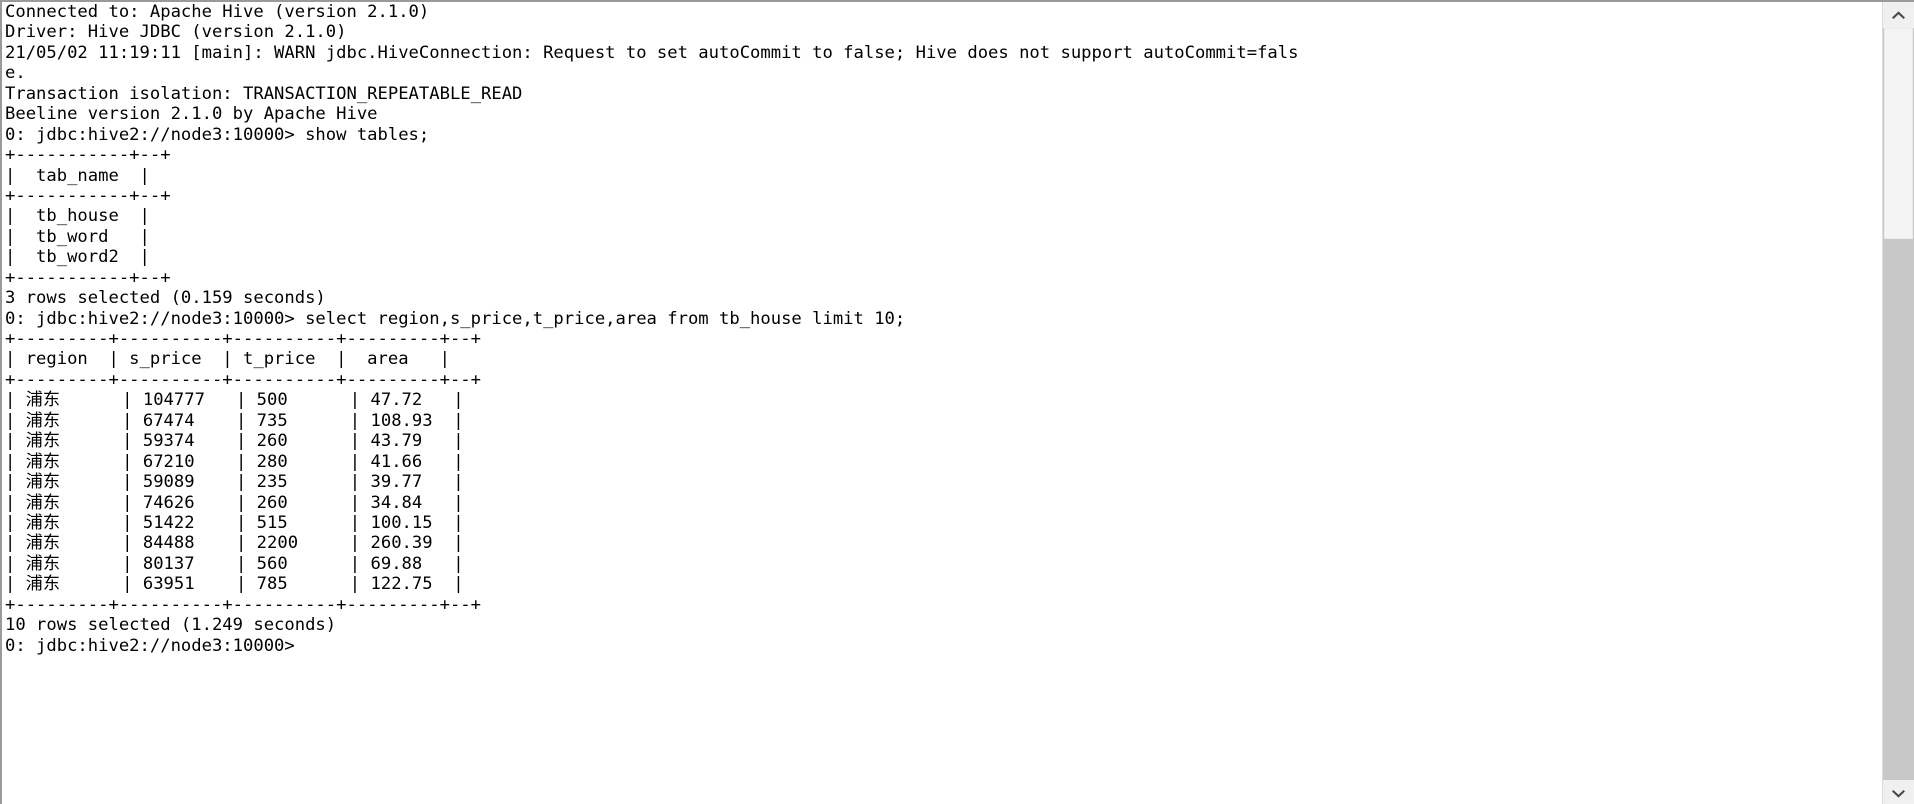 This screenshot has width=1914, height=804. I want to click on scrollbar-track, so click(1898, 404).